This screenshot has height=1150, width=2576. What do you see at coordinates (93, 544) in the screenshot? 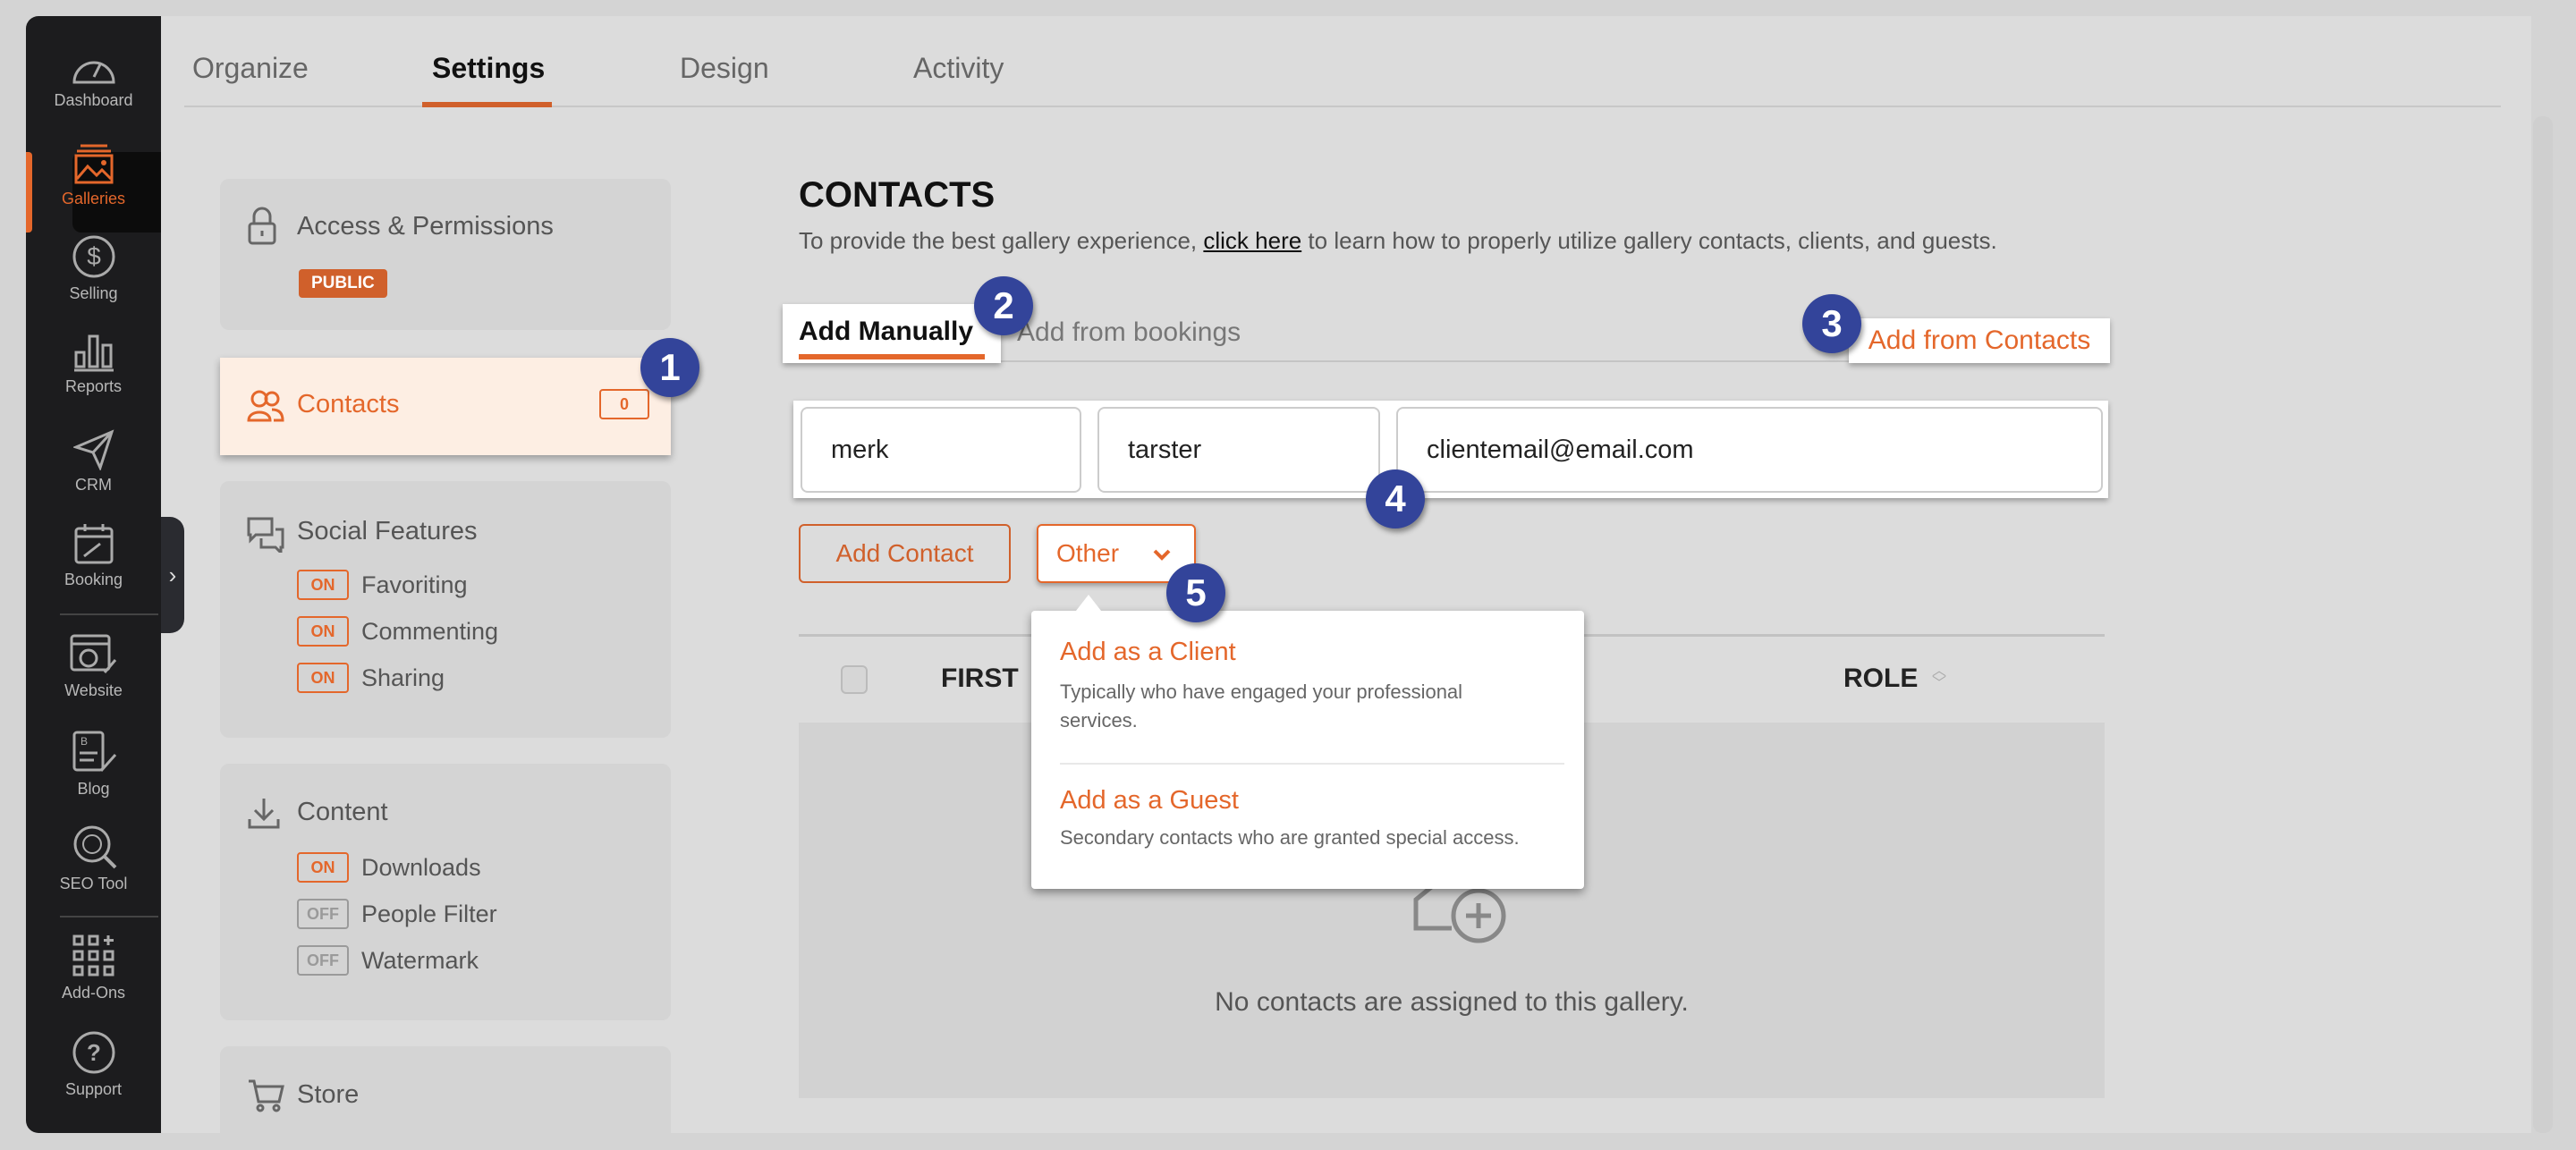
I see `calendar-icon` at bounding box center [93, 544].